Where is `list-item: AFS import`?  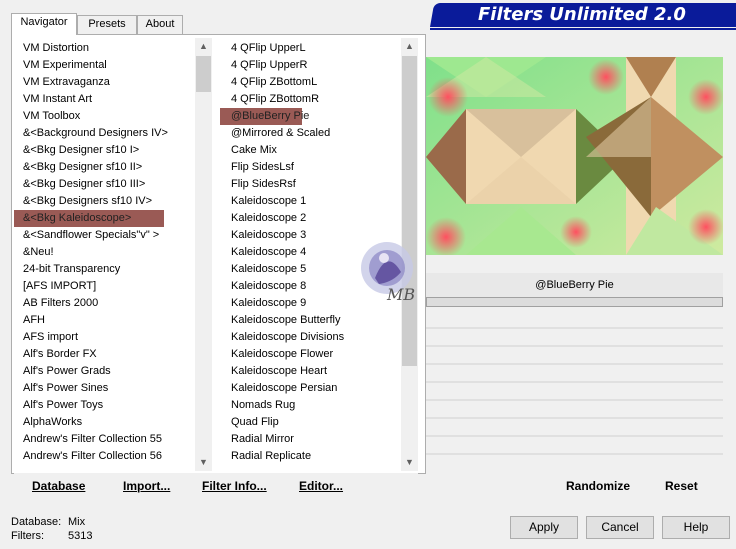 list-item: AFS import is located at coordinates (104, 337).